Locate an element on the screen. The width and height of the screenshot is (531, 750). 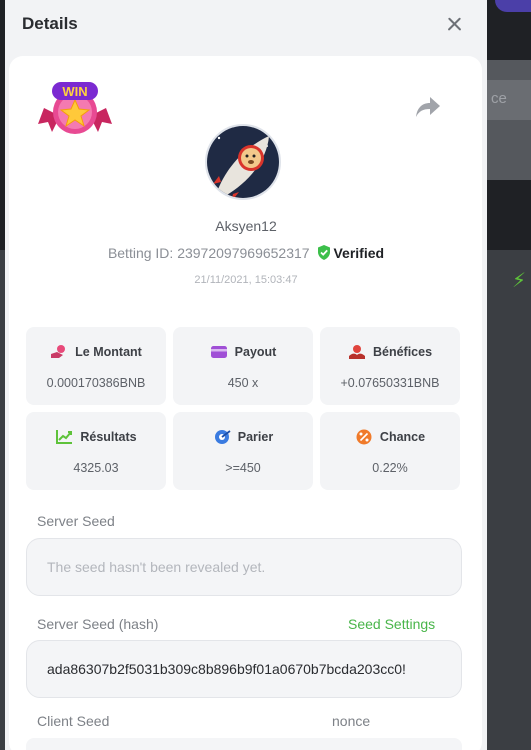
stat-bet: Parier >=450 is located at coordinates (243, 451).